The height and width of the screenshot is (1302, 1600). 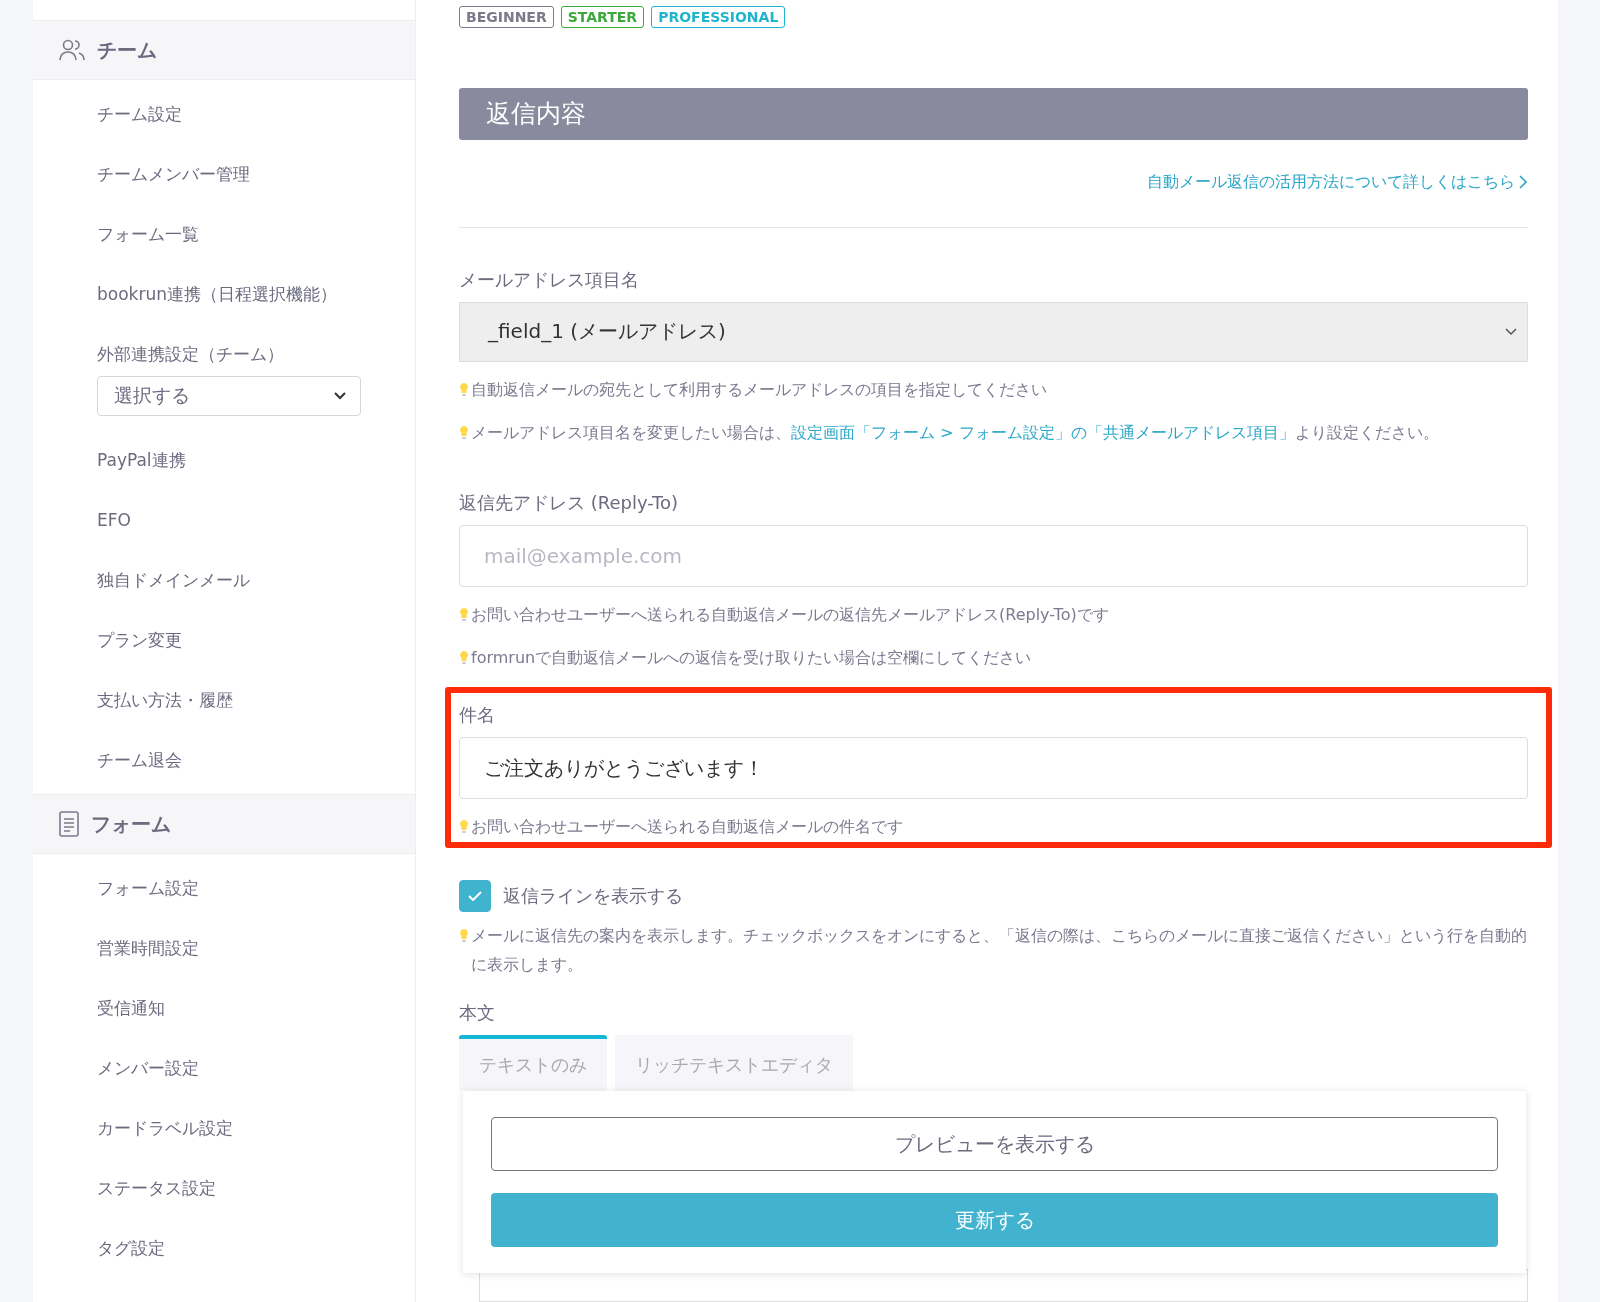 I want to click on document-icon, so click(x=69, y=824).